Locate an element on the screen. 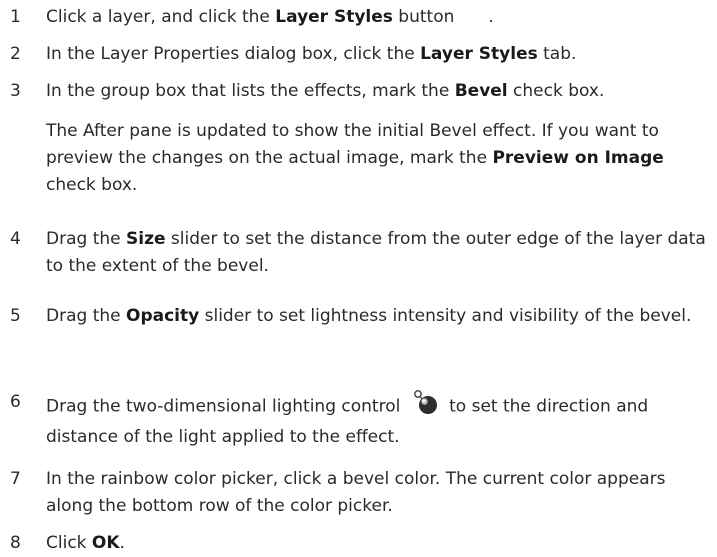 This screenshot has height=557, width=717. ui-term: OK is located at coordinates (105, 543).